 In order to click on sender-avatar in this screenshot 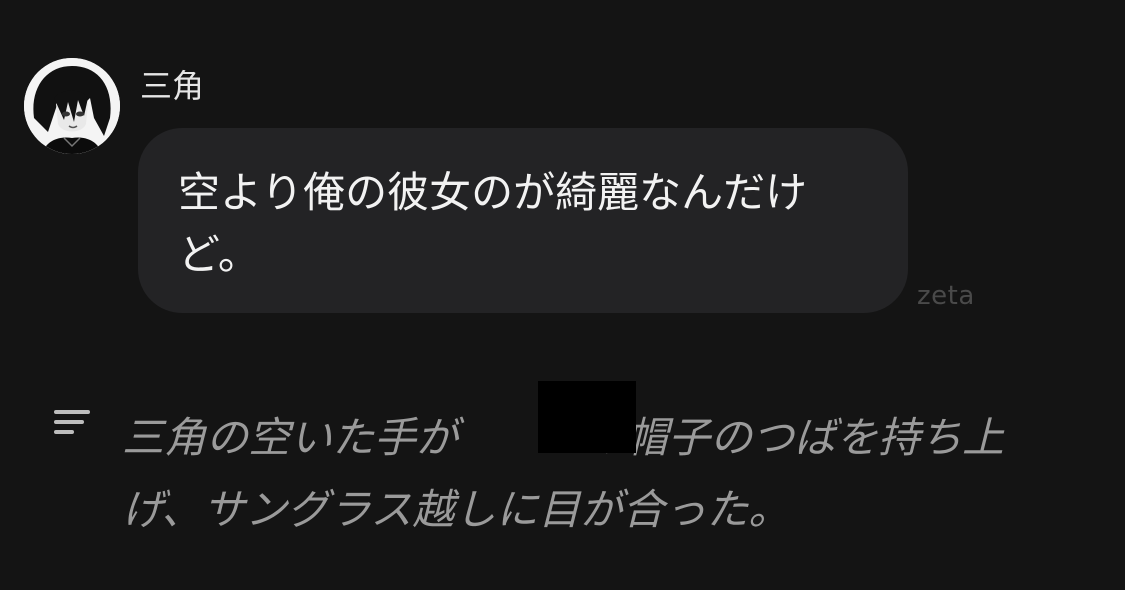, I will do `click(72, 106)`.